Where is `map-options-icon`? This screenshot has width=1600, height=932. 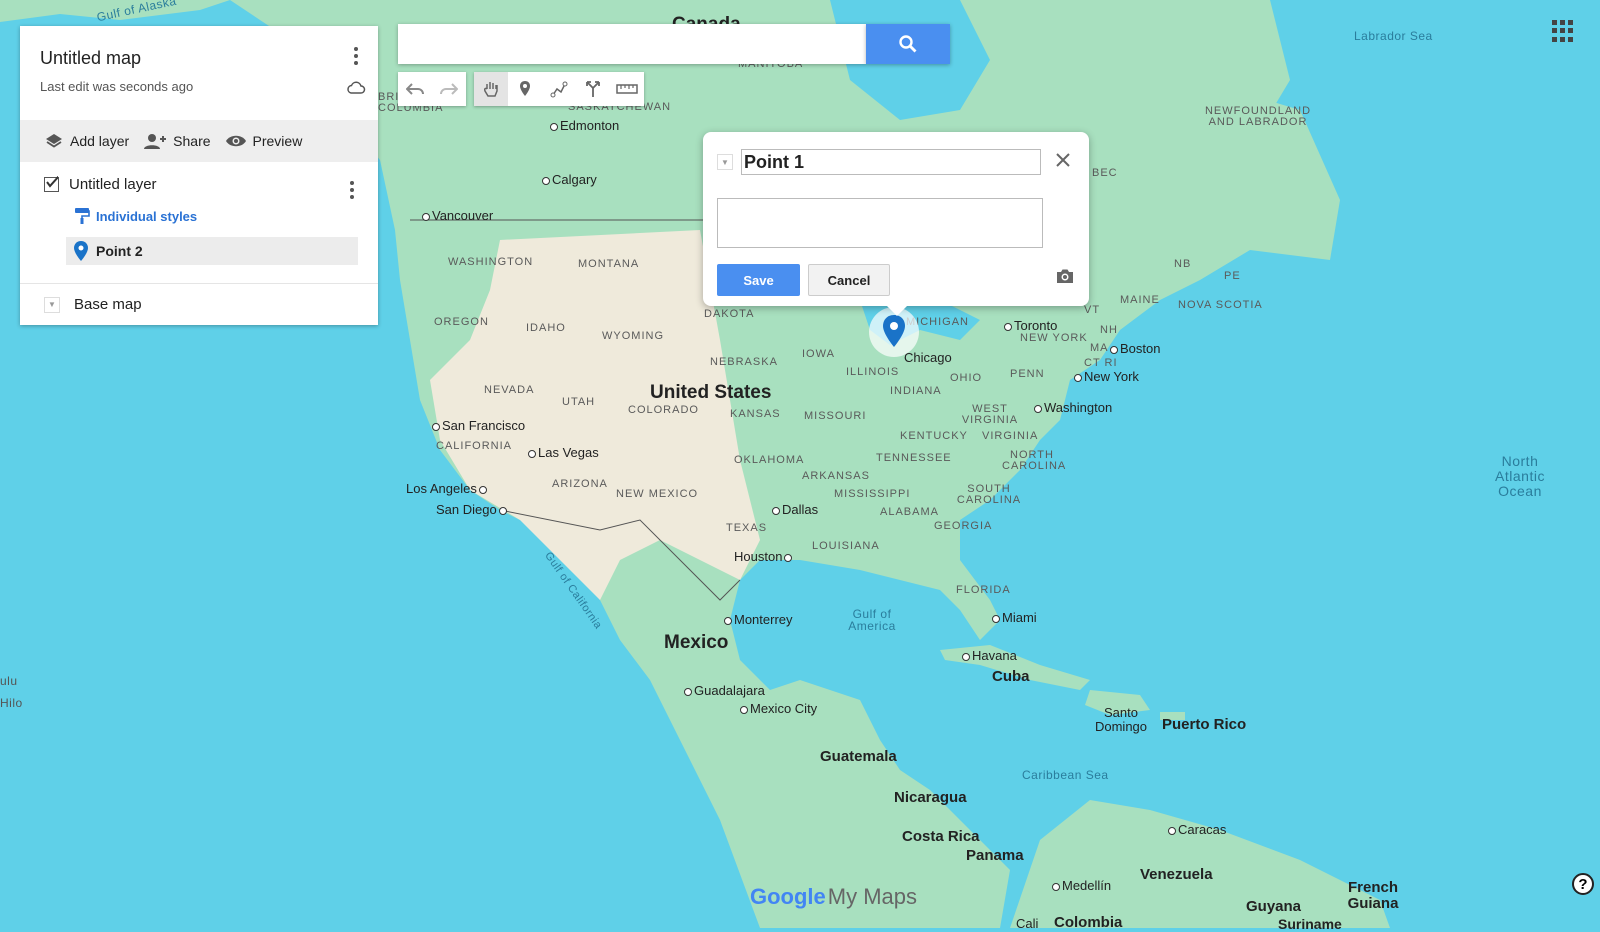
map-options-icon is located at coordinates (356, 56).